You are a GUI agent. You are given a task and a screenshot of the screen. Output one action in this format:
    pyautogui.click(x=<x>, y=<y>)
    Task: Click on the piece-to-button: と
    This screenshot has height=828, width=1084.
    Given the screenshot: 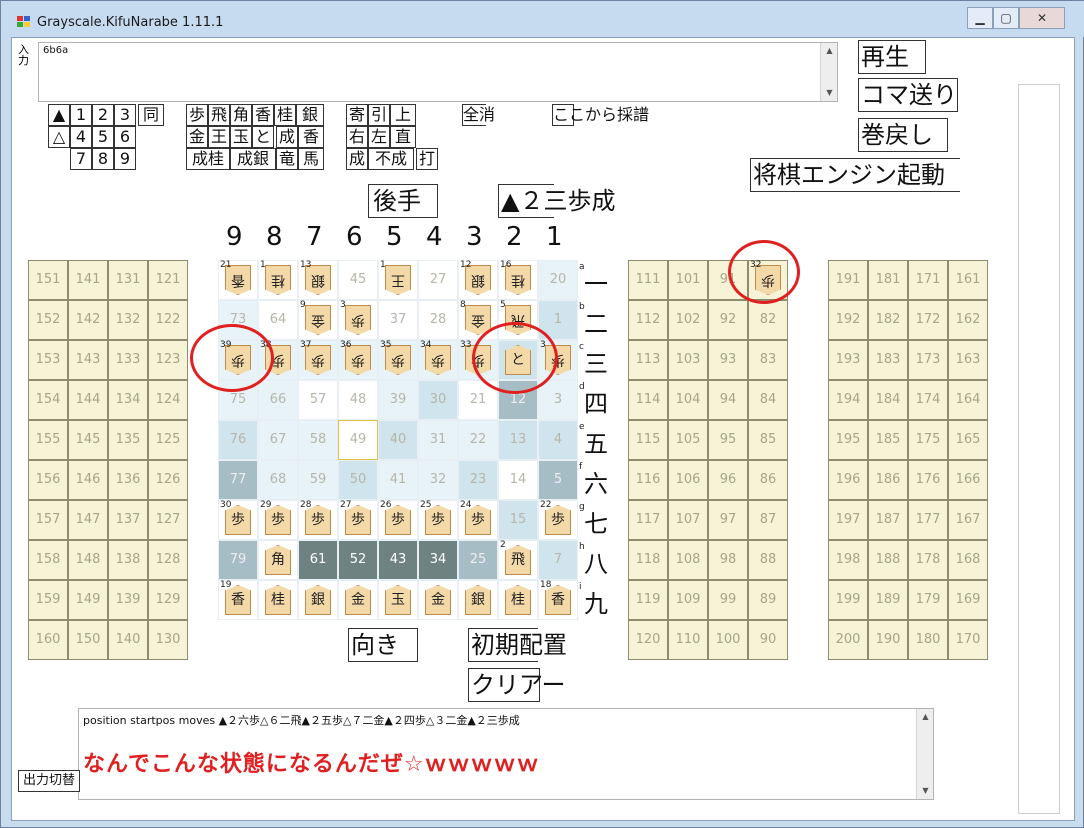 What is the action you would take?
    pyautogui.click(x=263, y=137)
    